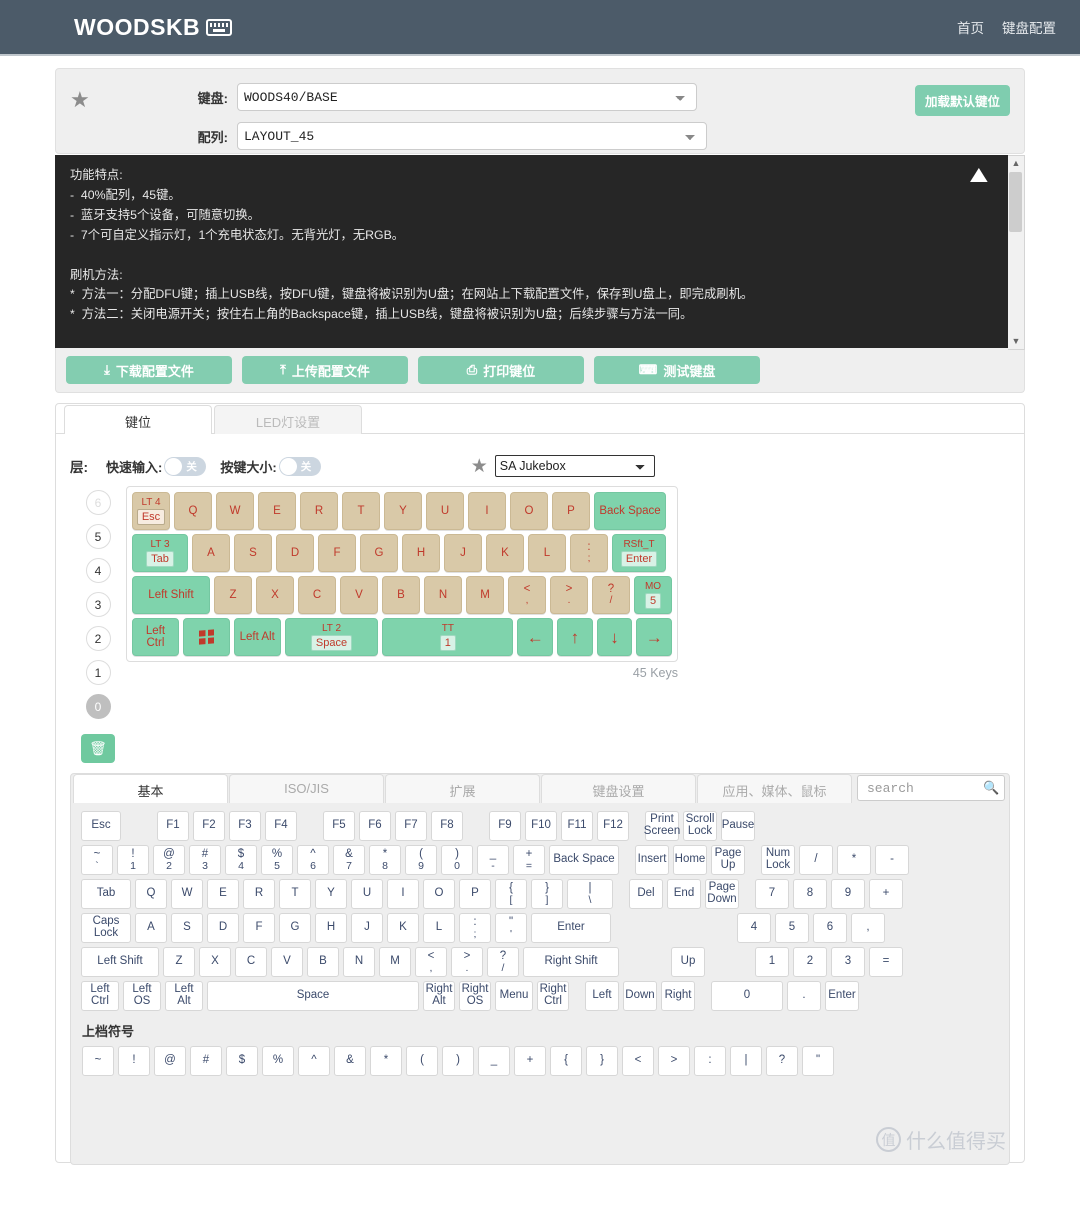 The image size is (1080, 1212). What do you see at coordinates (257, 637) in the screenshot?
I see `keymap-key: Left Alt` at bounding box center [257, 637].